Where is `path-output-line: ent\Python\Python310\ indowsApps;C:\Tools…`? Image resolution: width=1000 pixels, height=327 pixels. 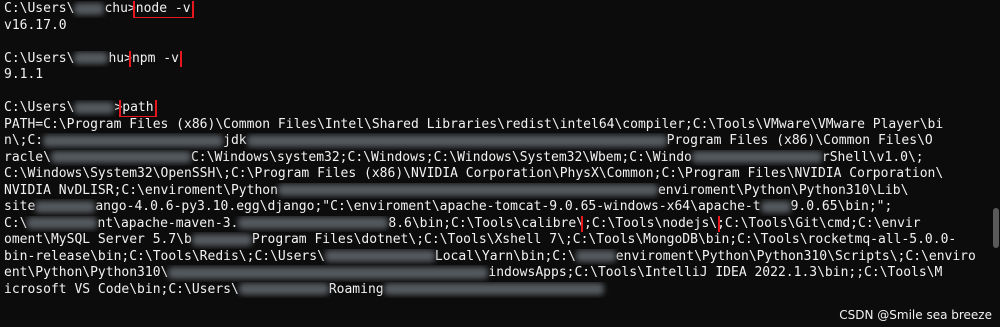 path-output-line: ent\Python\Python310\ indowsApps;C:\Tools… is located at coordinates (473, 272).